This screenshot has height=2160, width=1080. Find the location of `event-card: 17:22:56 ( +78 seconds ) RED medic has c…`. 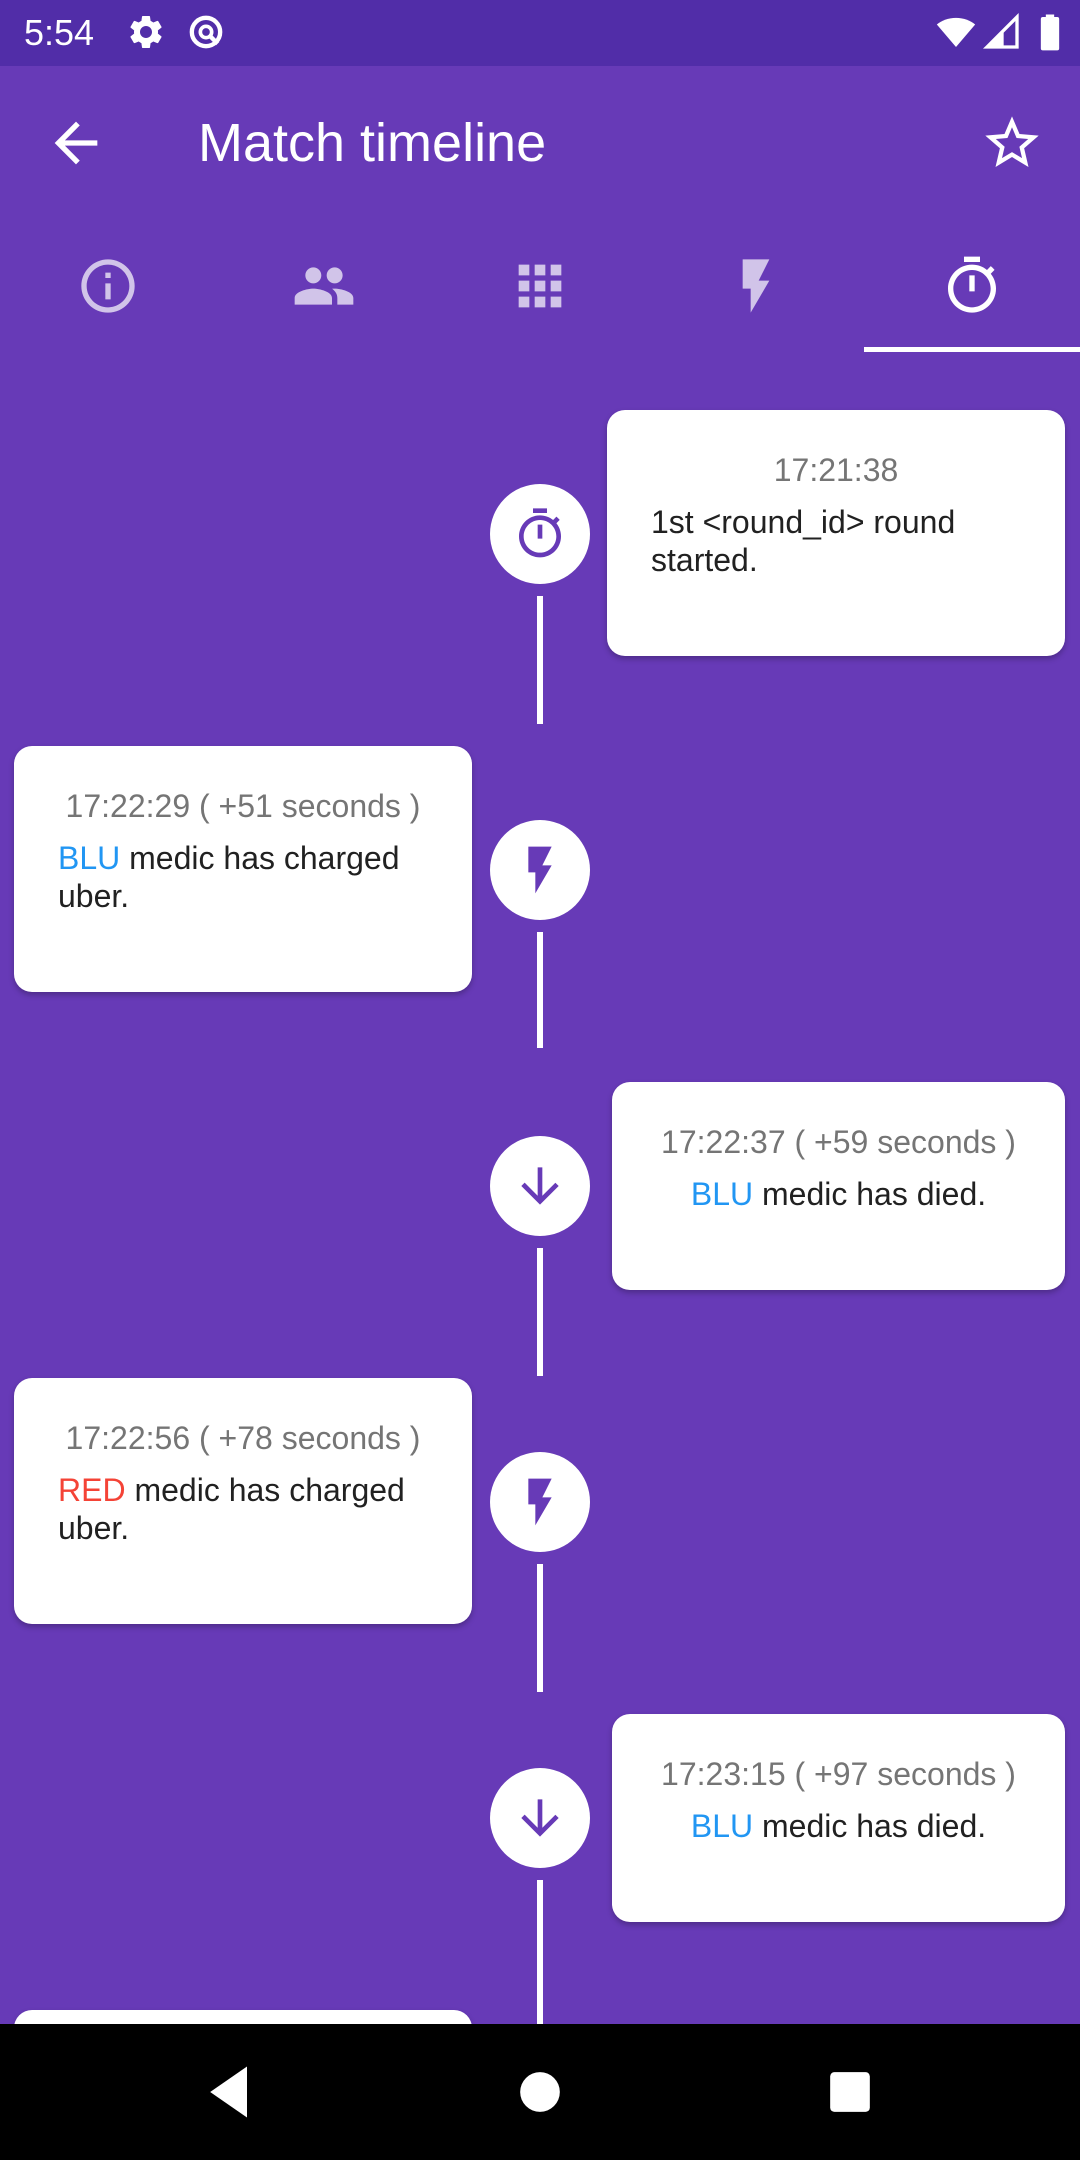

event-card: 17:22:56 ( +78 seconds ) RED medic has c… is located at coordinates (243, 1501).